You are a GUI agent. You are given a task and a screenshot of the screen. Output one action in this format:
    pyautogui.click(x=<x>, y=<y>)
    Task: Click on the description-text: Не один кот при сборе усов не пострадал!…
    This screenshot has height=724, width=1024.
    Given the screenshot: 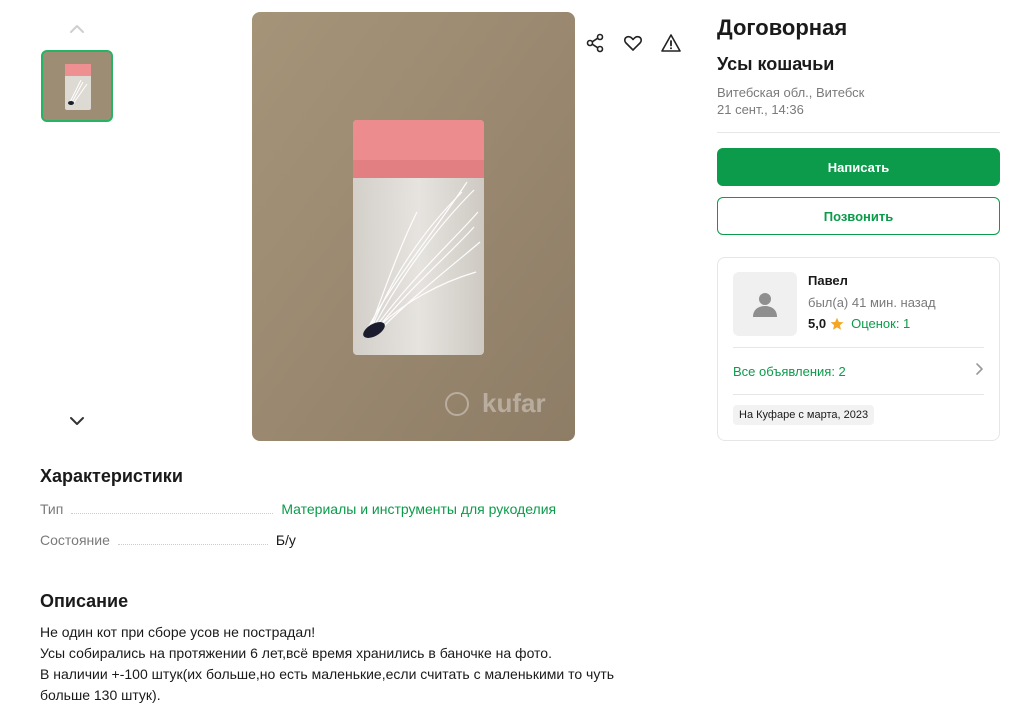 What is the action you would take?
    pyautogui.click(x=380, y=664)
    